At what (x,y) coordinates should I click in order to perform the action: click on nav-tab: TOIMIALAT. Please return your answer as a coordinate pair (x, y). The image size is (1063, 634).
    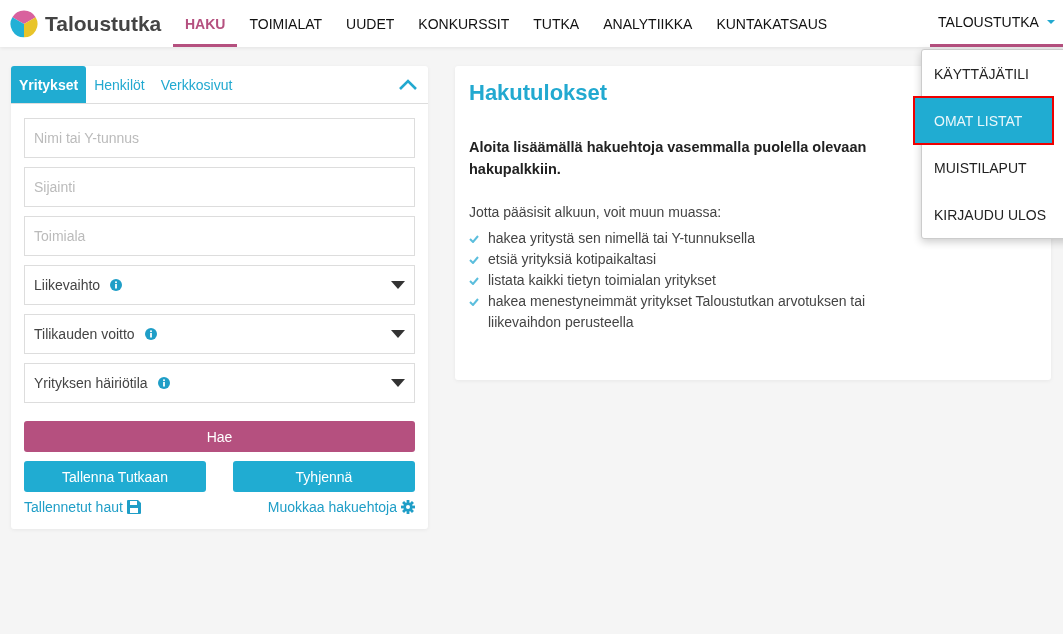
    Looking at the image, I should click on (286, 23).